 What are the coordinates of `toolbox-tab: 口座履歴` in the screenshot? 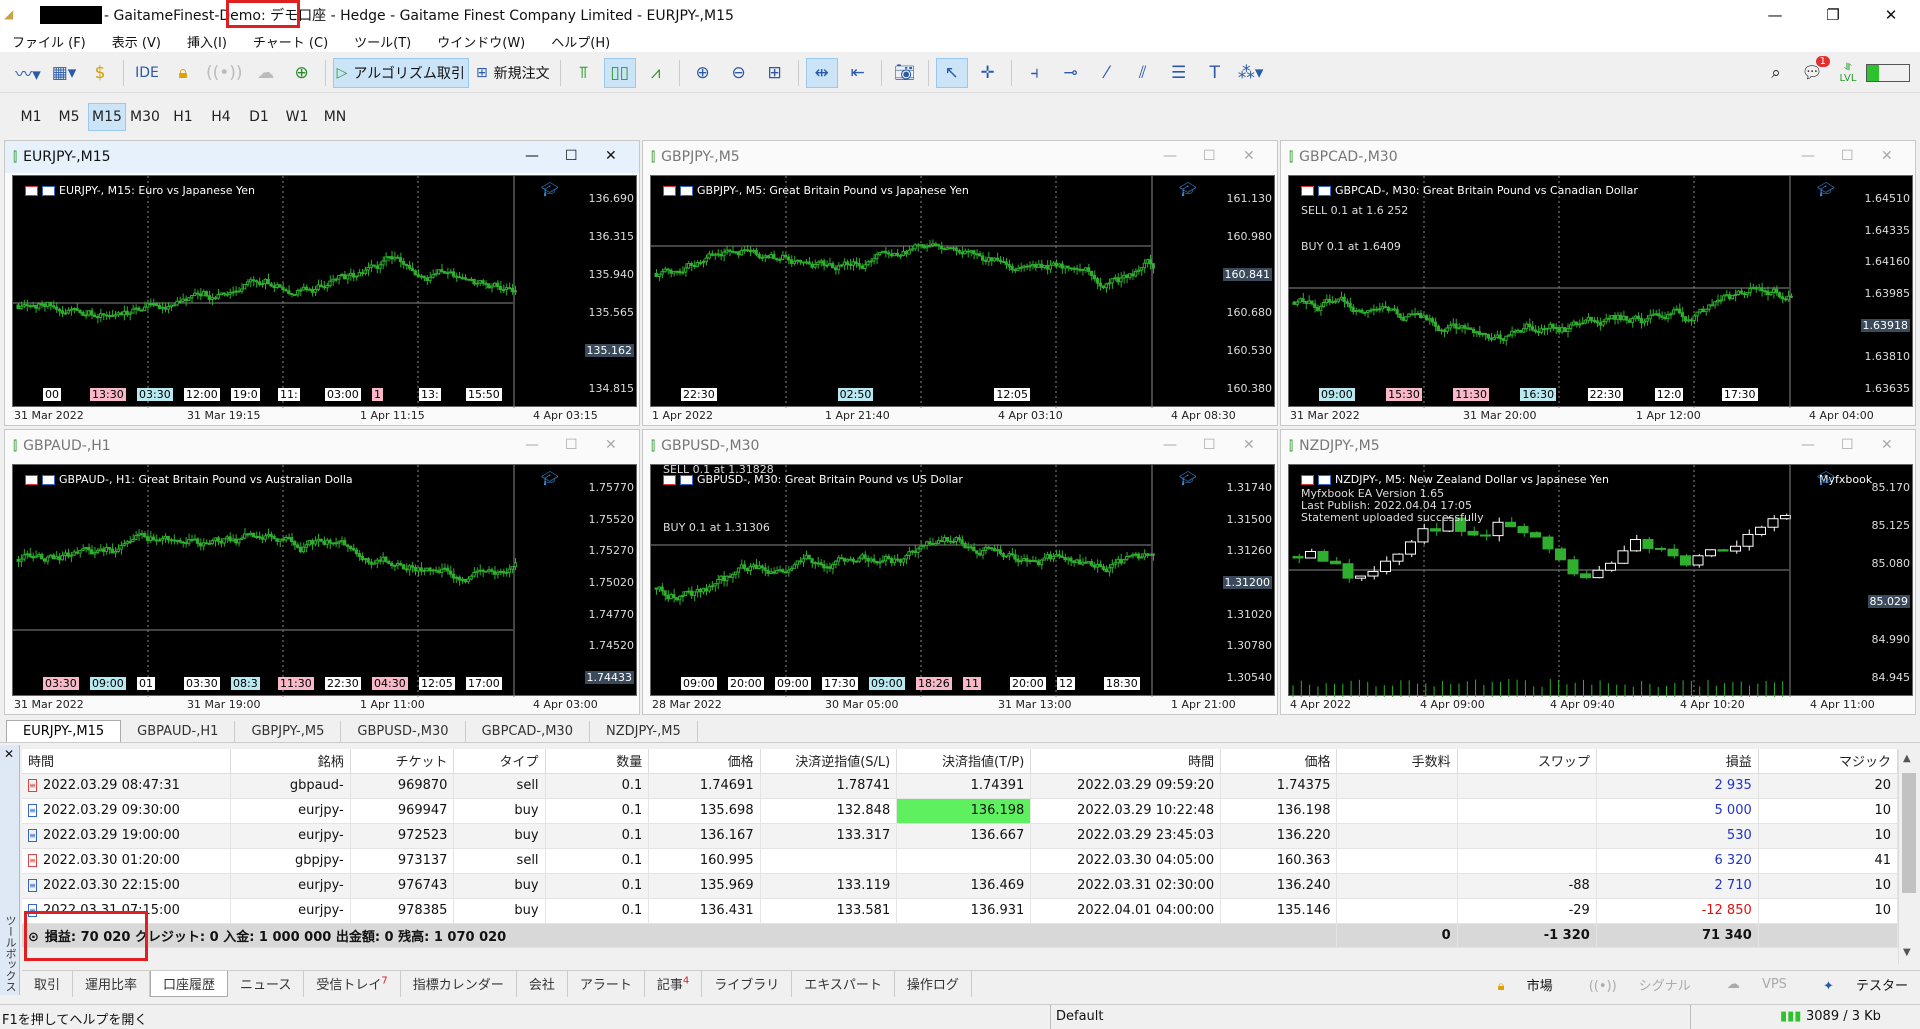 It's located at (189, 983).